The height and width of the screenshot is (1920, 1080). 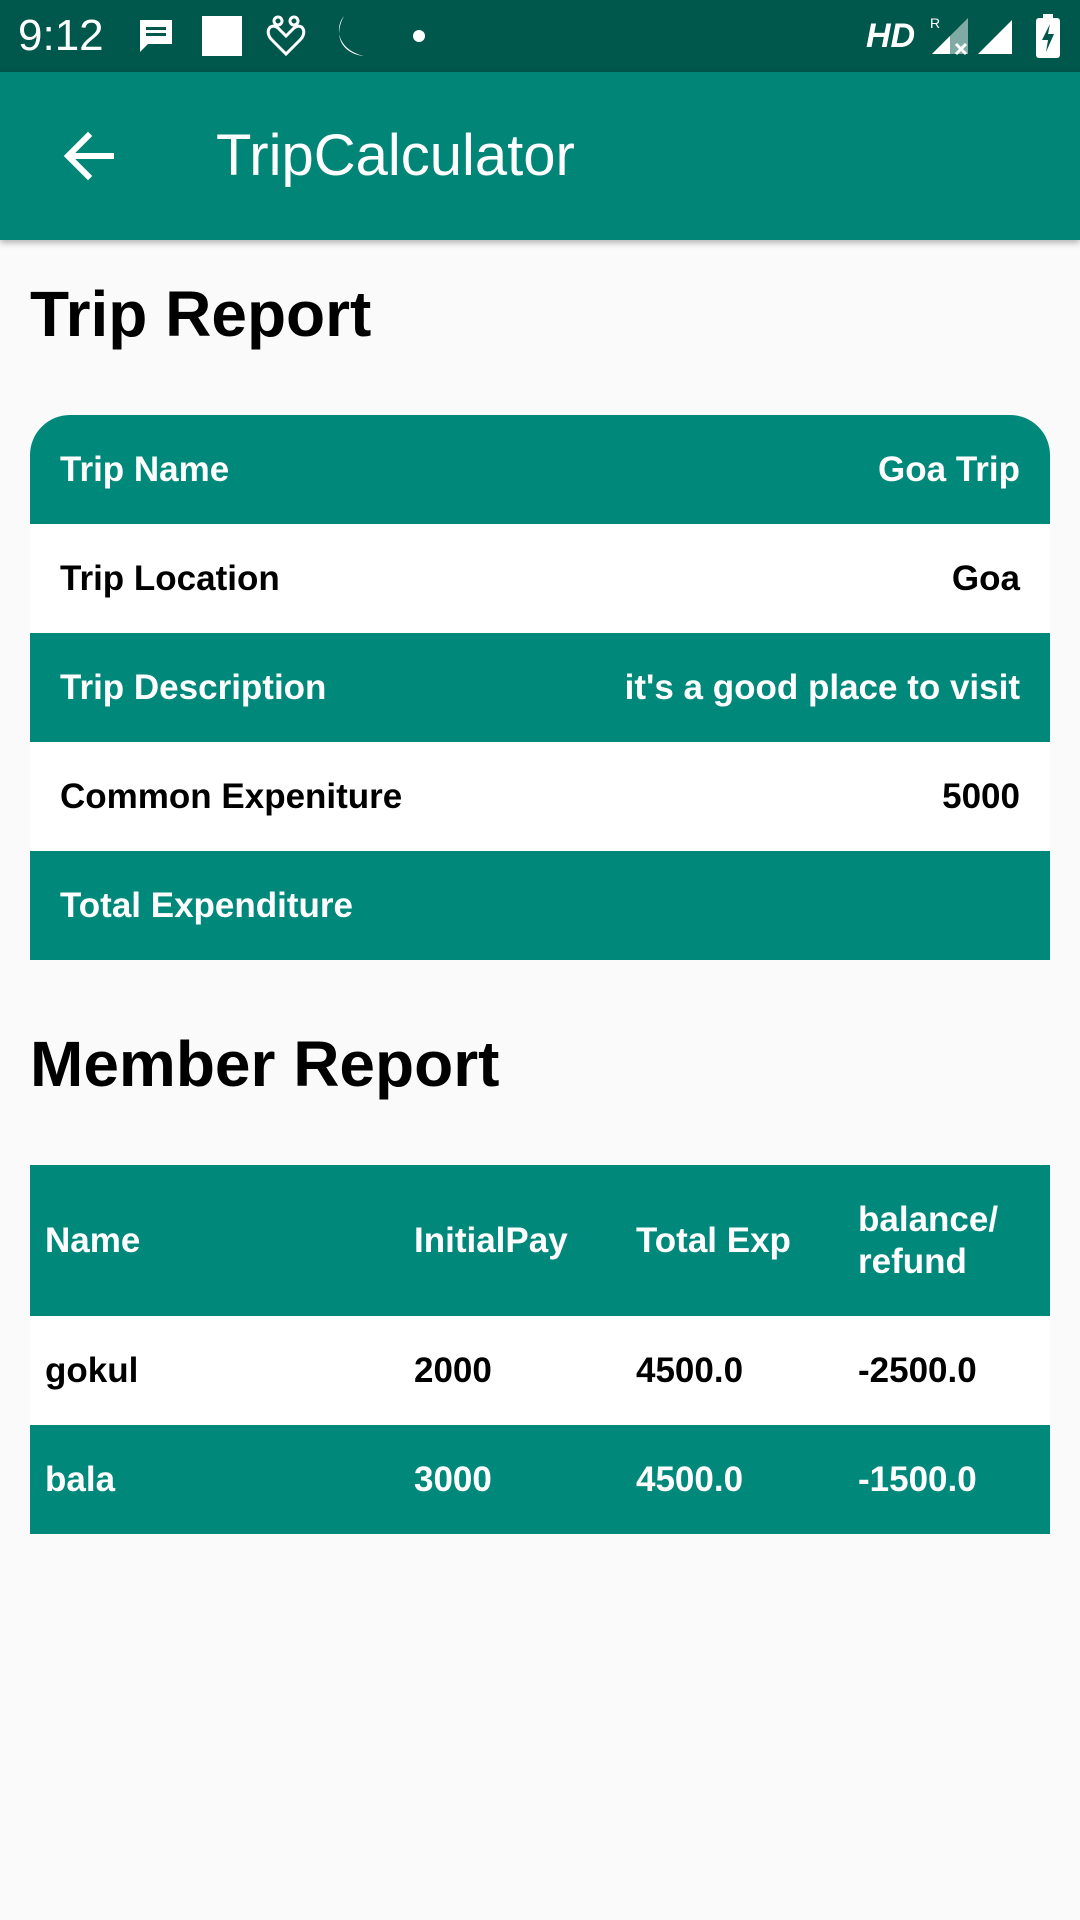 I want to click on hands-icon, so click(x=286, y=36).